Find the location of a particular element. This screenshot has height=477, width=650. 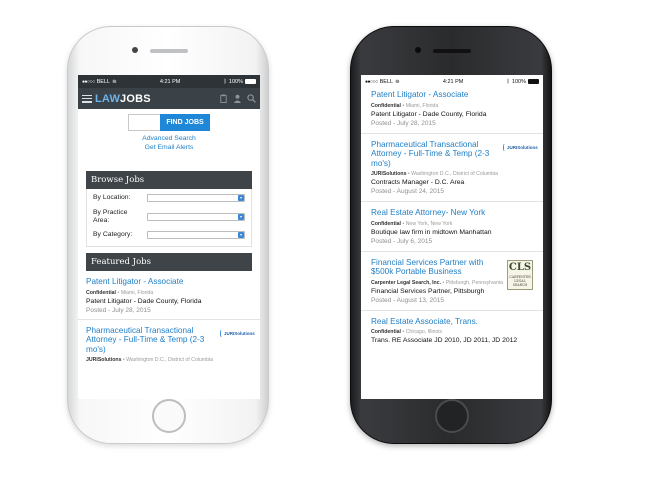

location-select: ▾ is located at coordinates (196, 198).